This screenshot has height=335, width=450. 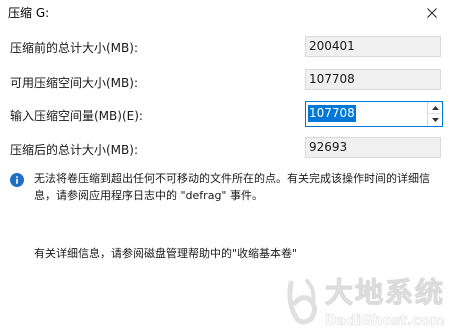 What do you see at coordinates (166, 253) in the screenshot?
I see `help-text: 有关详细信息，请参阅磁盘管理帮助中的"收缩基本卷"` at bounding box center [166, 253].